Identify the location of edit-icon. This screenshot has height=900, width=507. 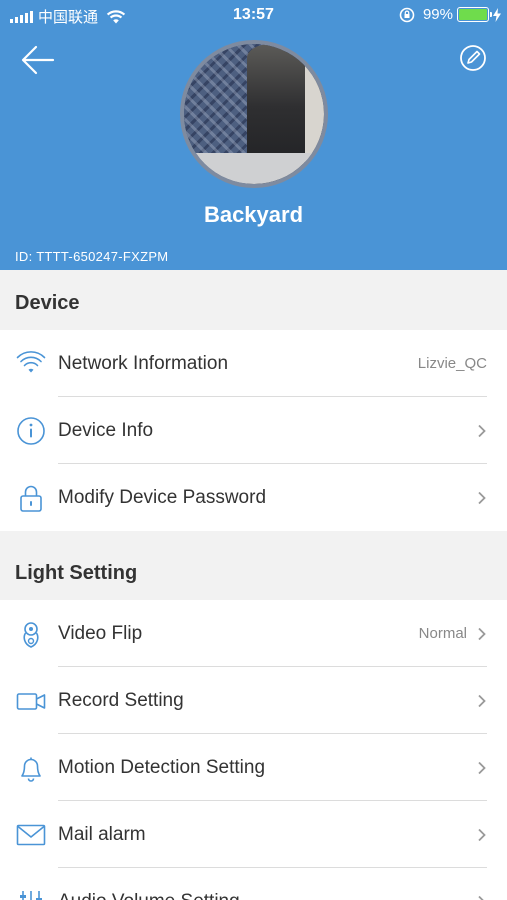
(473, 58).